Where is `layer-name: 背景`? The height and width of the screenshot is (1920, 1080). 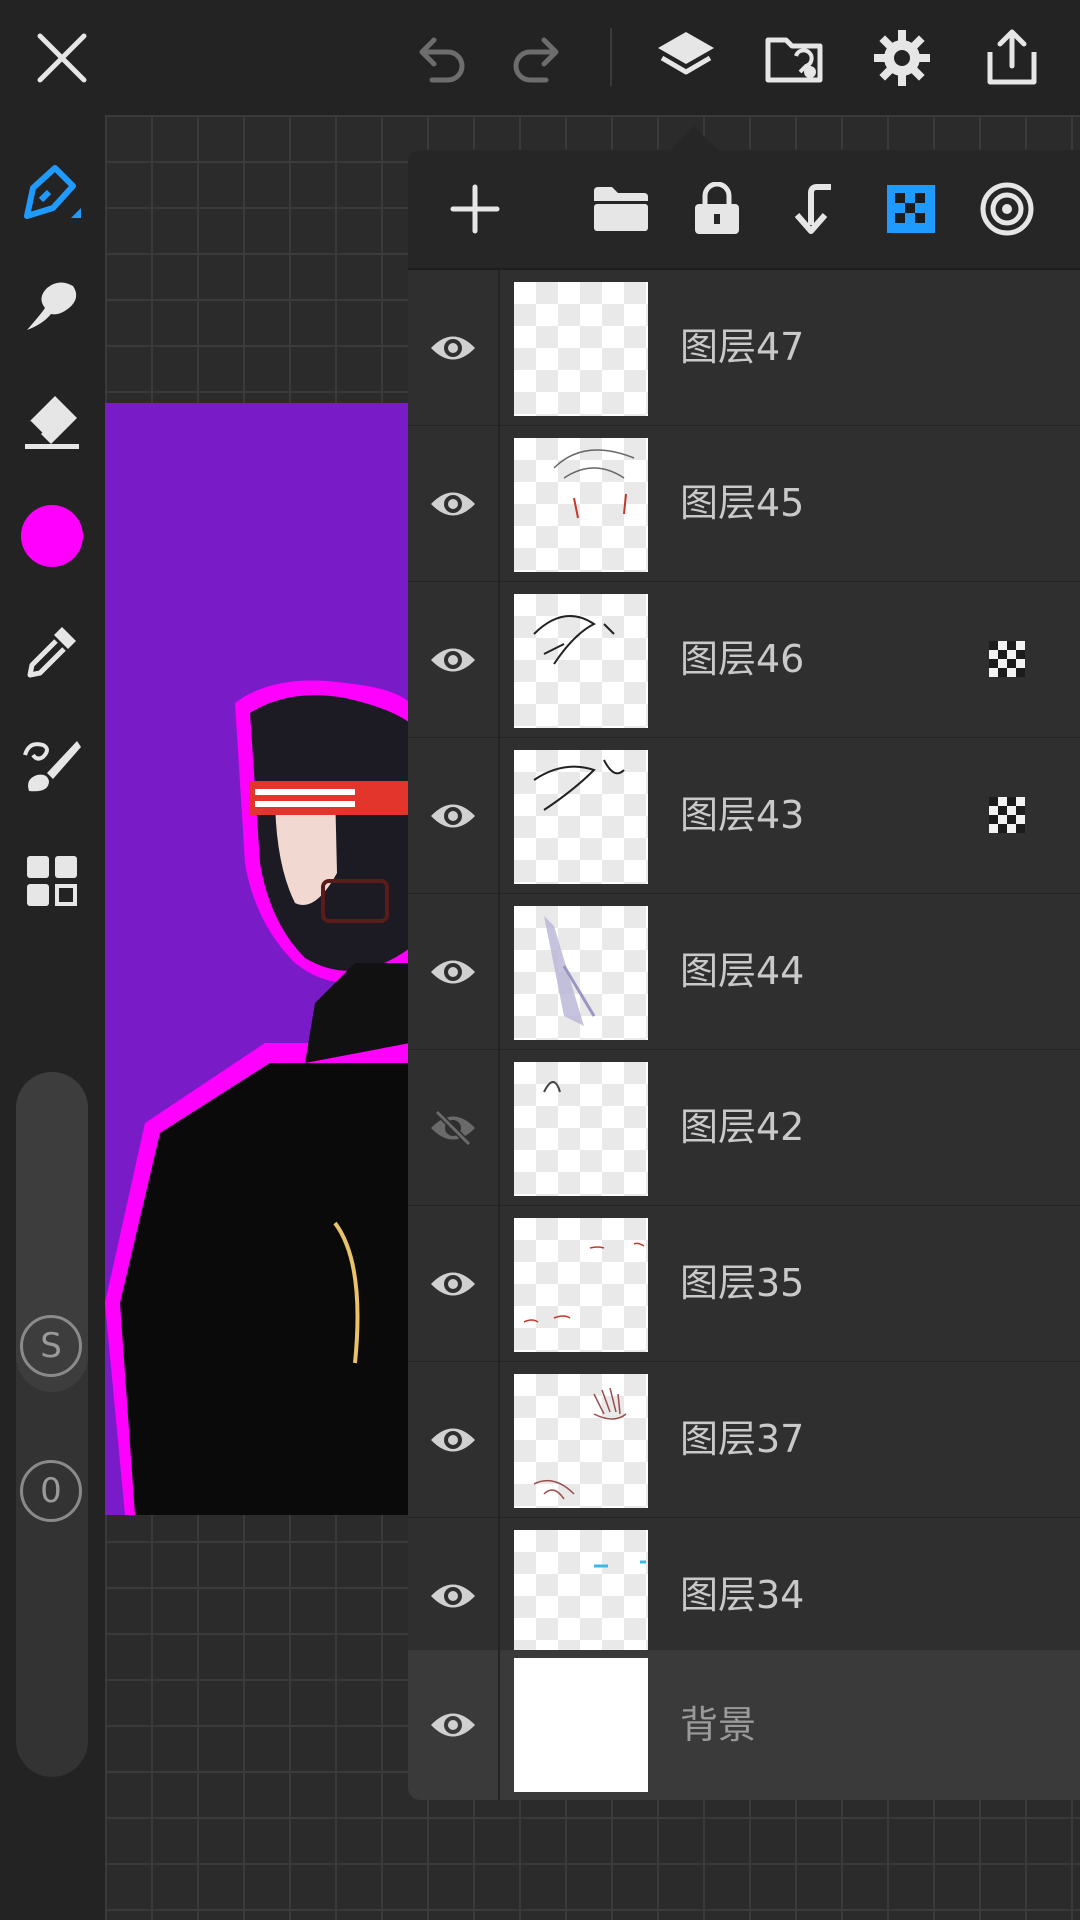
layer-name: 背景 is located at coordinates (718, 1725).